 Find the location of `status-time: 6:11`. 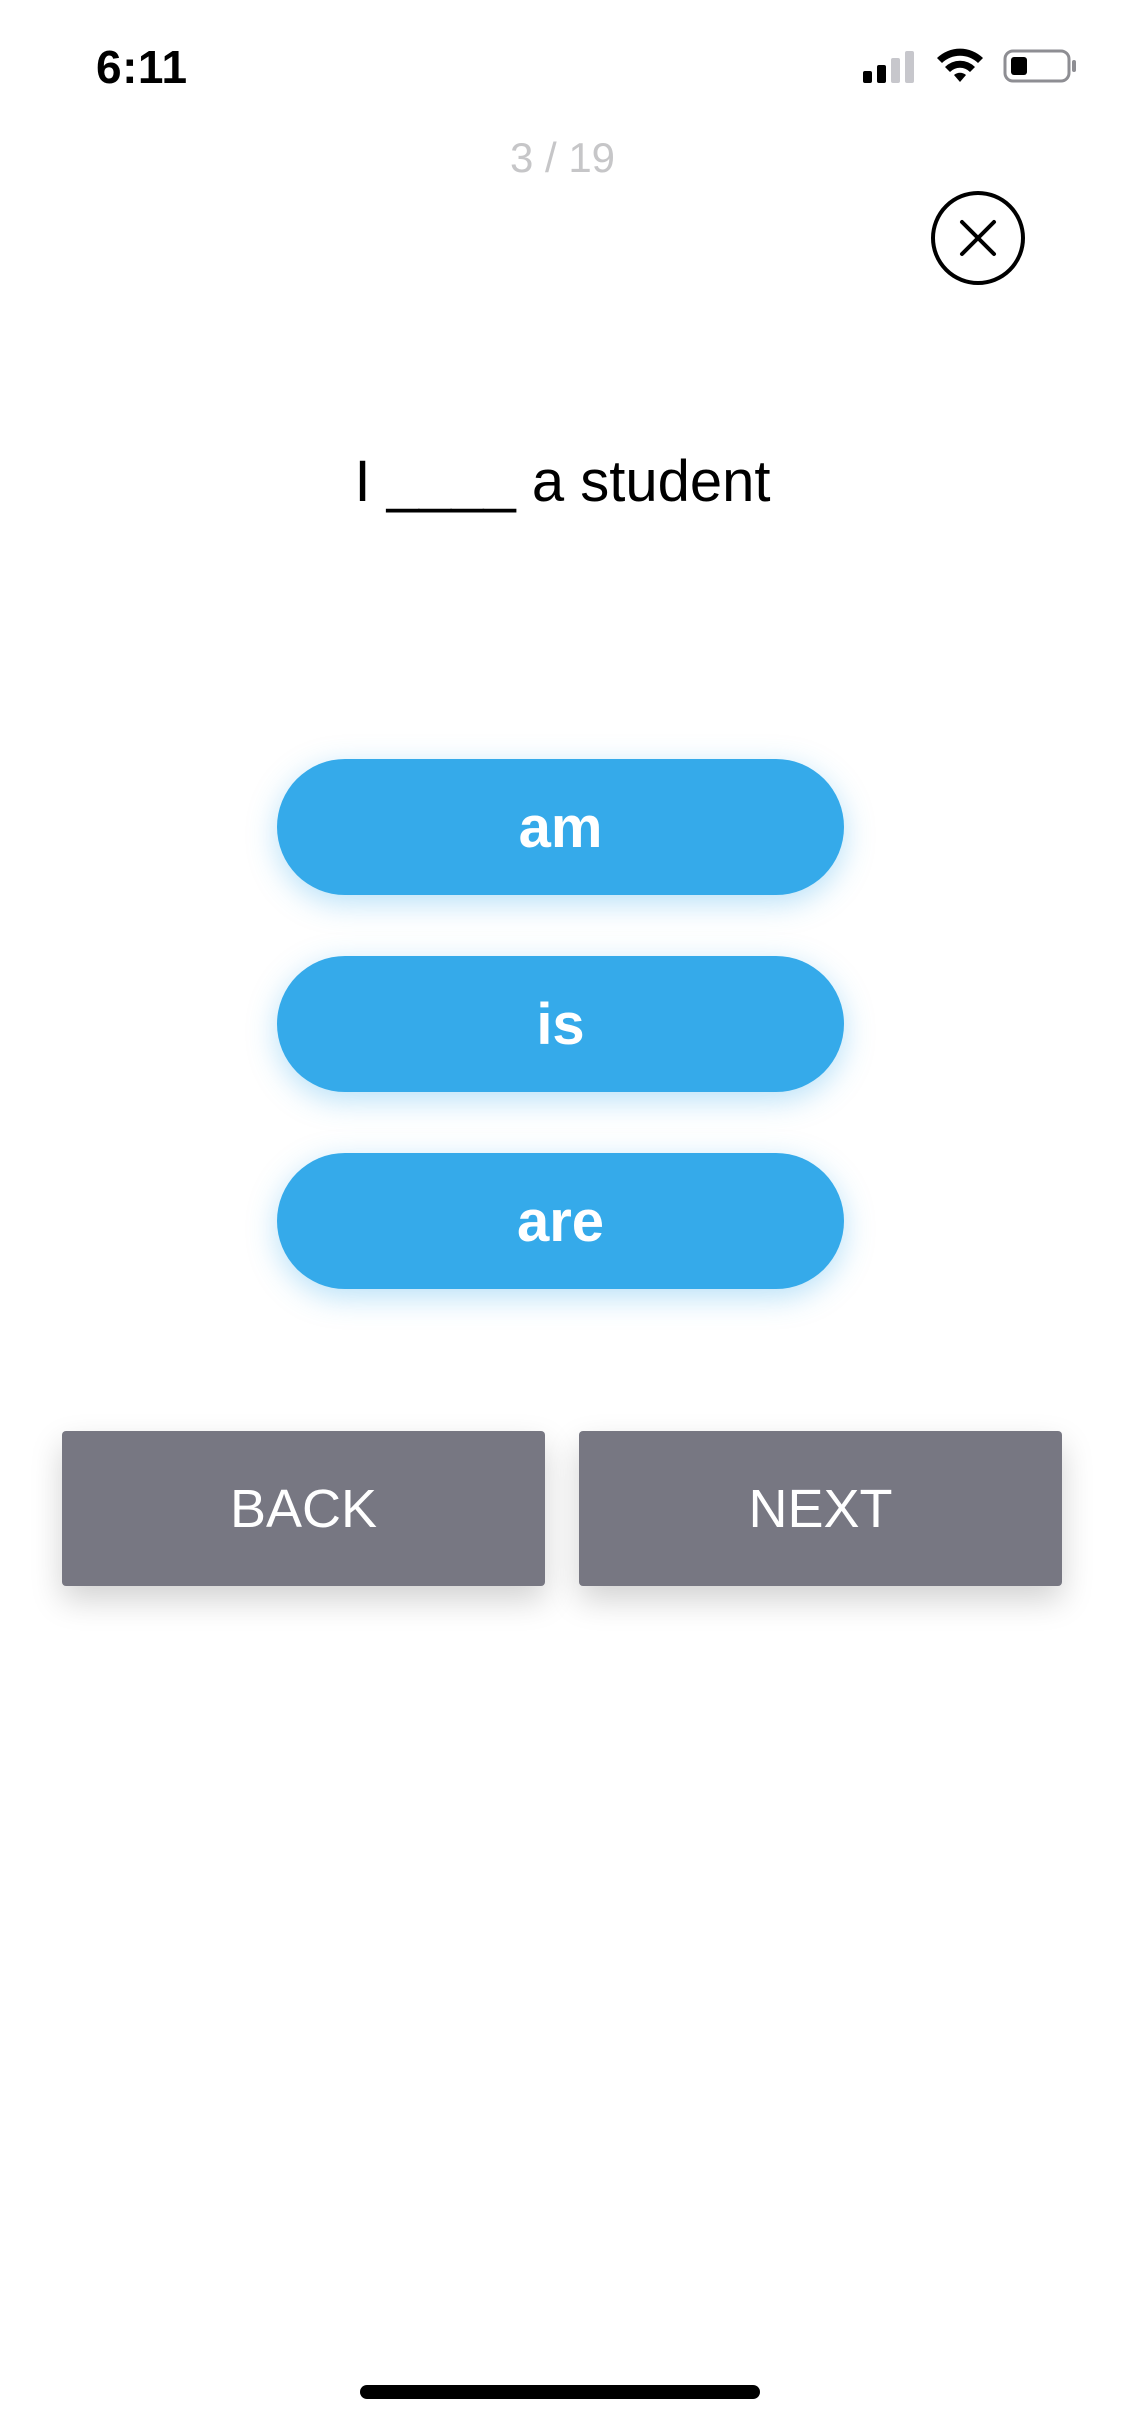

status-time: 6:11 is located at coordinates (142, 67).